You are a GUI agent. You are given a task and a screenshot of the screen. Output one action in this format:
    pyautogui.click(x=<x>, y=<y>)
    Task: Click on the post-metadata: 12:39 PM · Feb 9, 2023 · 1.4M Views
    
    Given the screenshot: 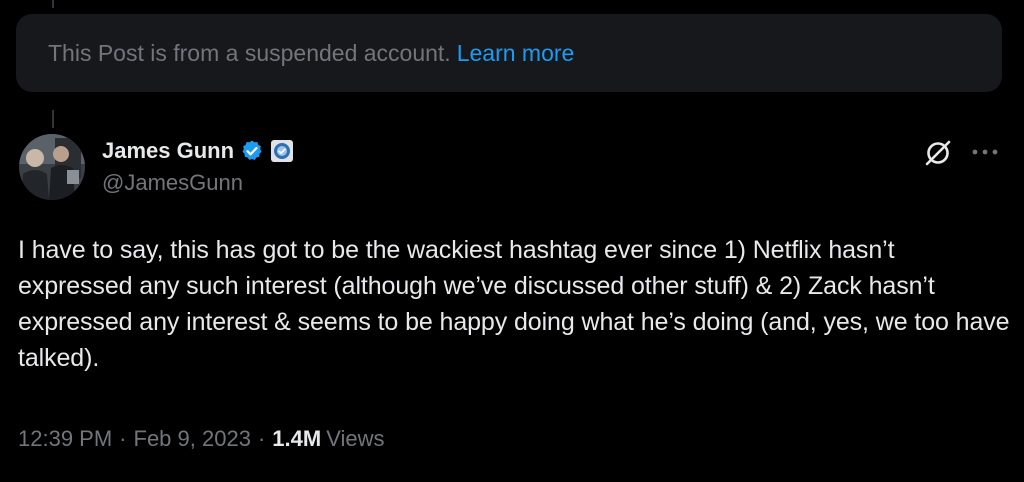 What is the action you would take?
    pyautogui.click(x=201, y=439)
    